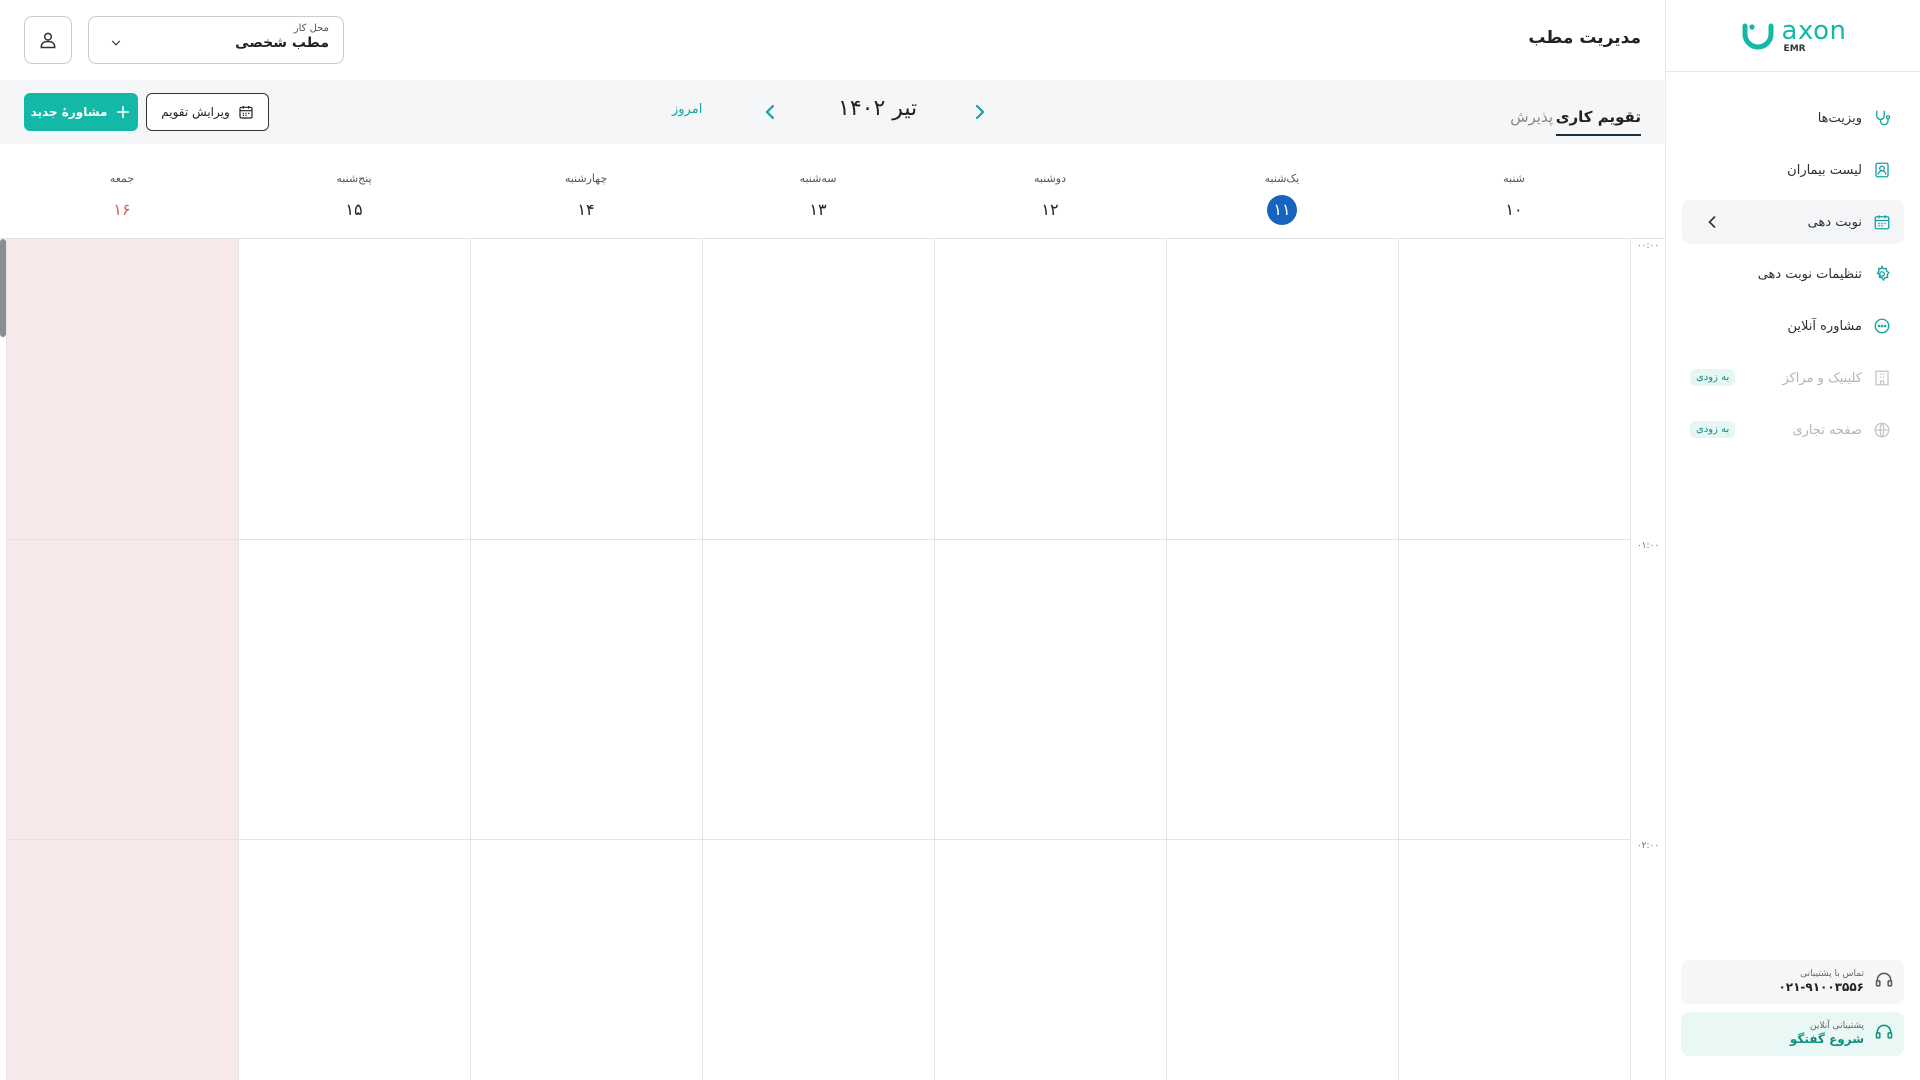 This screenshot has width=1920, height=1080. Describe the element at coordinates (1648, 246) in the screenshot. I see `time-label: ۰۰:۰۰` at that location.